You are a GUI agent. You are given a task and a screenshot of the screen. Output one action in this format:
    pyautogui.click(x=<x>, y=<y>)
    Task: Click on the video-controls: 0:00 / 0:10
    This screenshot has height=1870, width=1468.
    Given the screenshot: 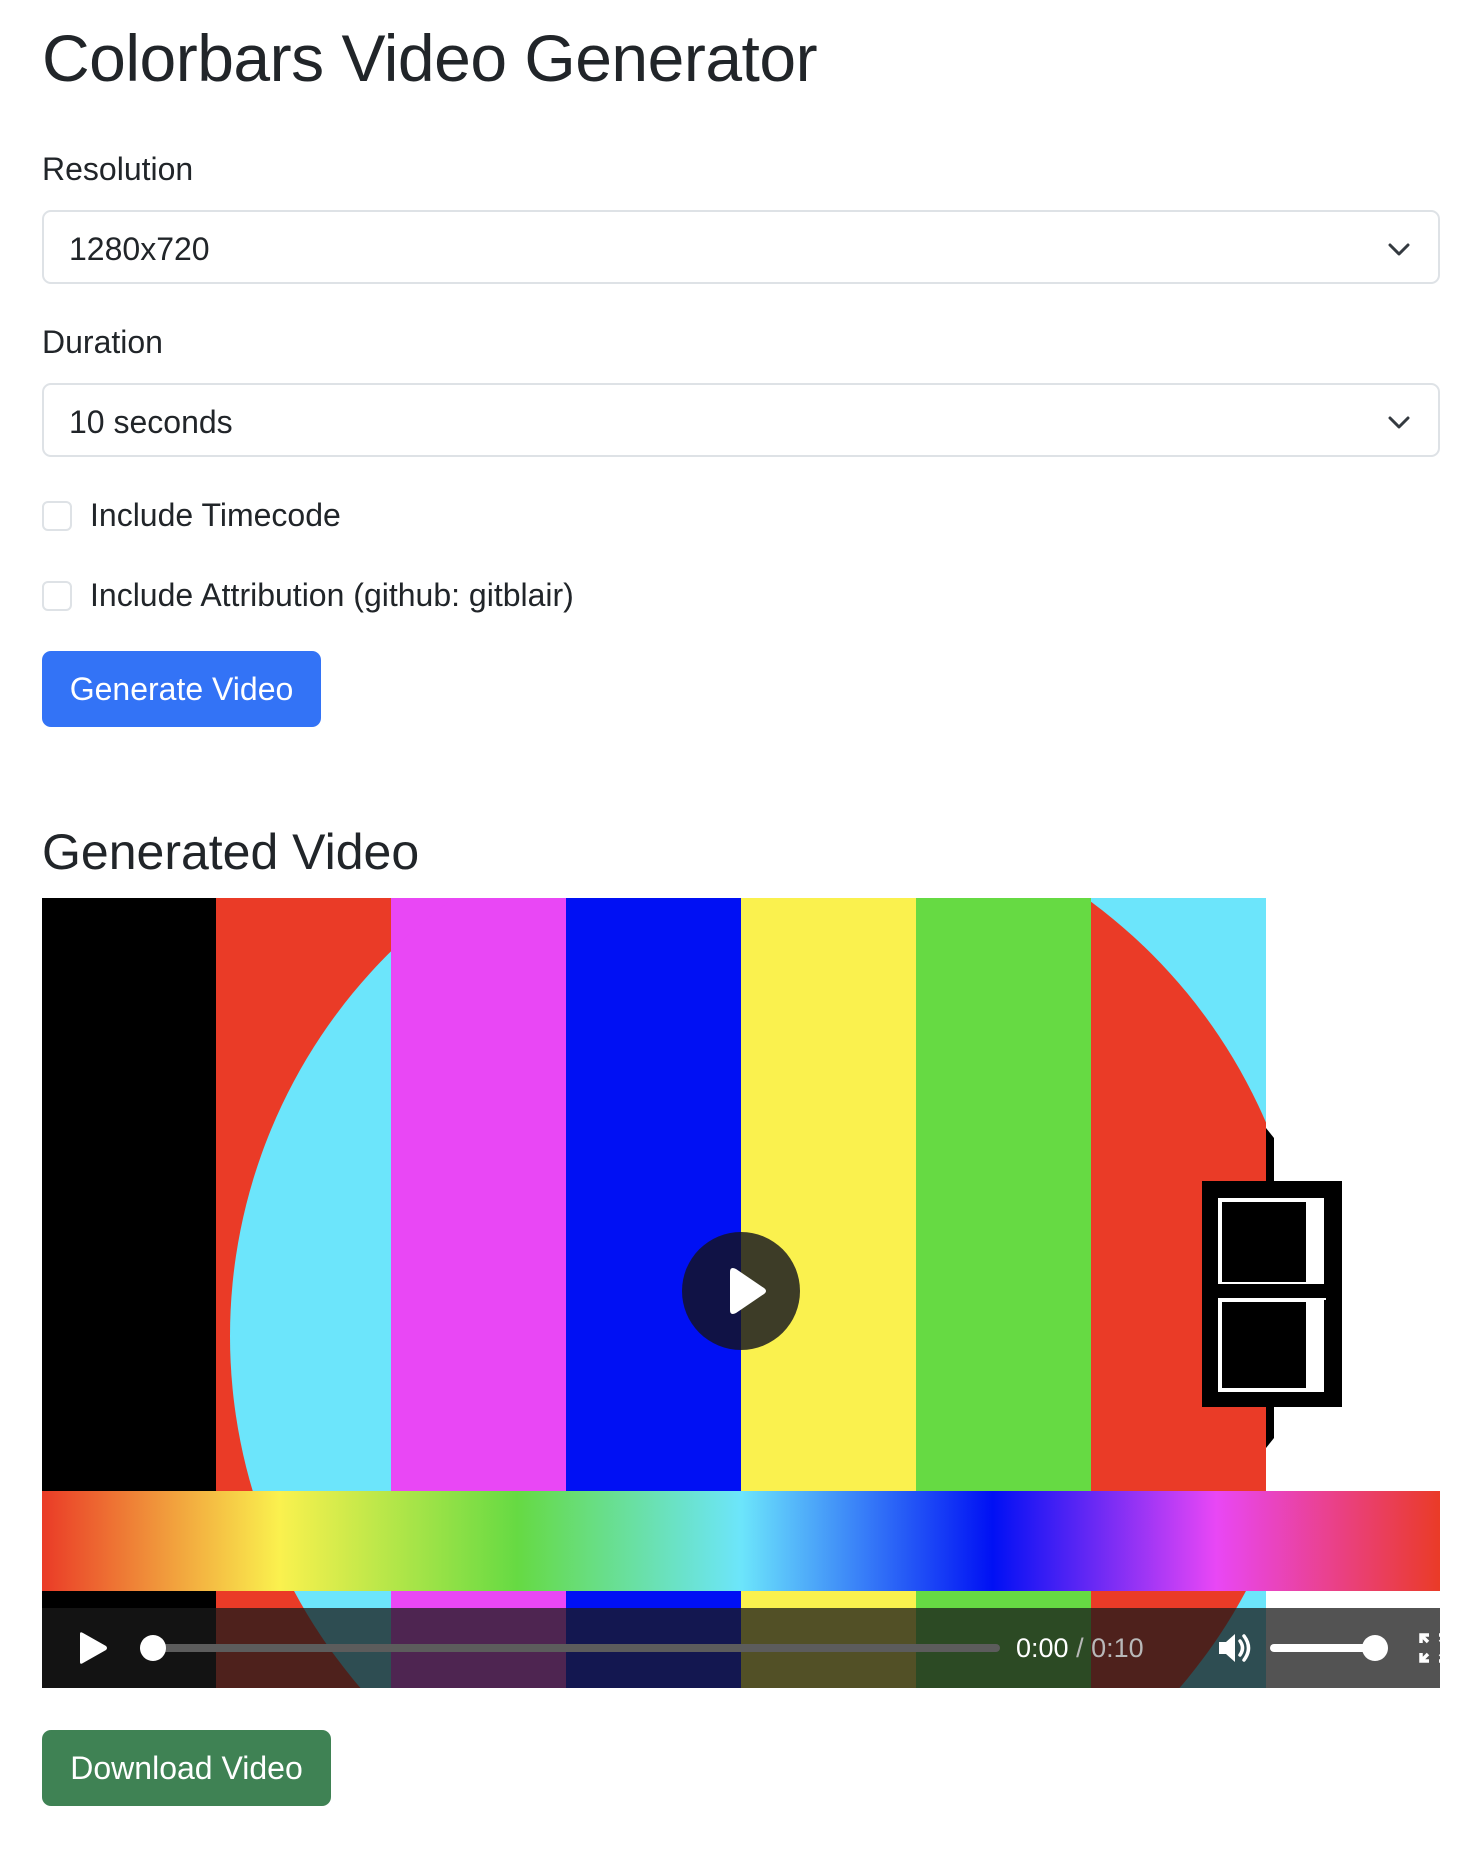 What is the action you would take?
    pyautogui.click(x=741, y=1648)
    